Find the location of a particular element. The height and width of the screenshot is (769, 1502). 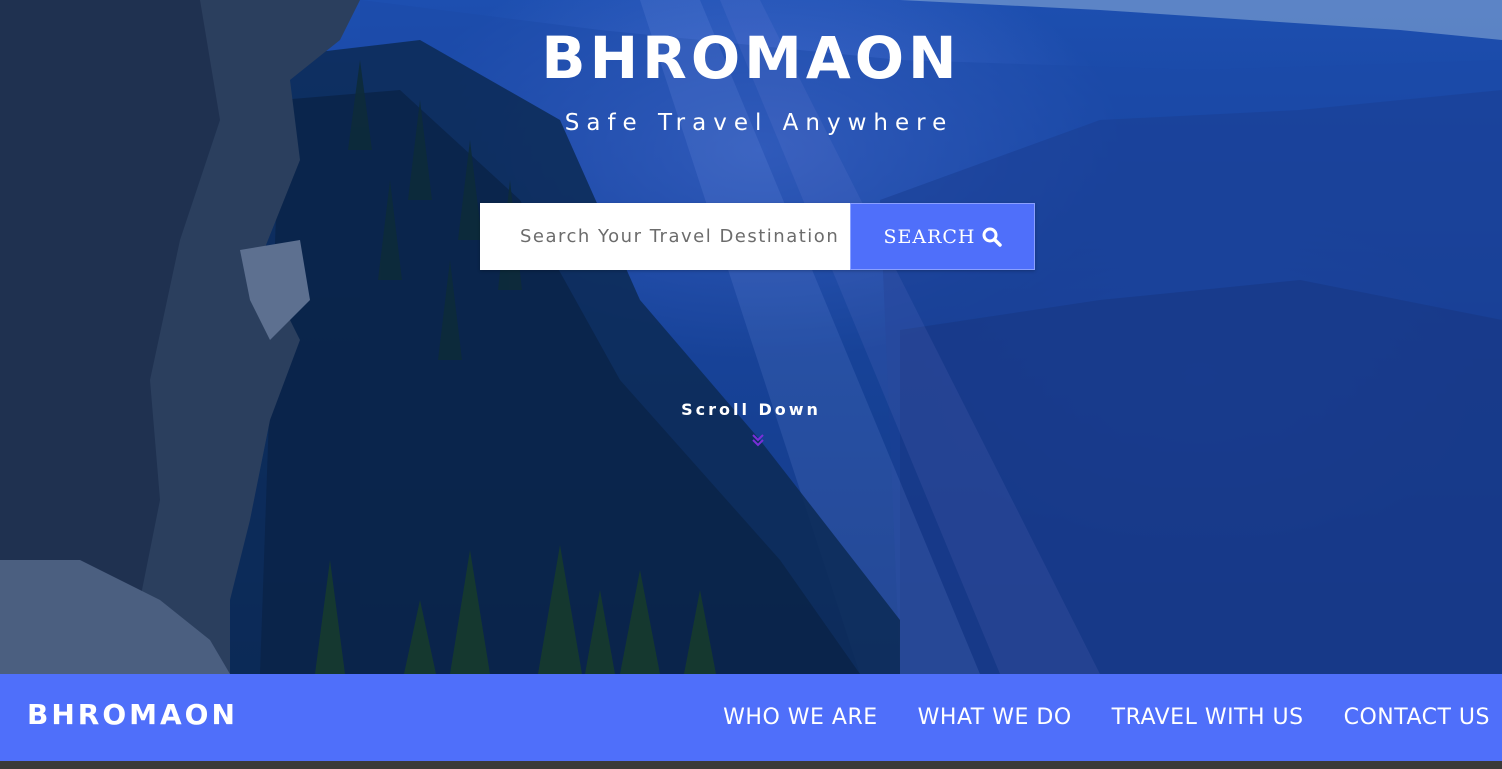

search-button: SEARCH is located at coordinates (942, 236).